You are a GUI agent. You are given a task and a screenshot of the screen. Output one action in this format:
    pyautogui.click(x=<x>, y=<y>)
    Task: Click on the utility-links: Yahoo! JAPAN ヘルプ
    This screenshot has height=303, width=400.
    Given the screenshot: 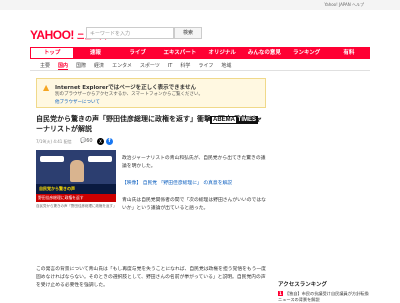 What is the action you would take?
    pyautogui.click(x=344, y=5)
    